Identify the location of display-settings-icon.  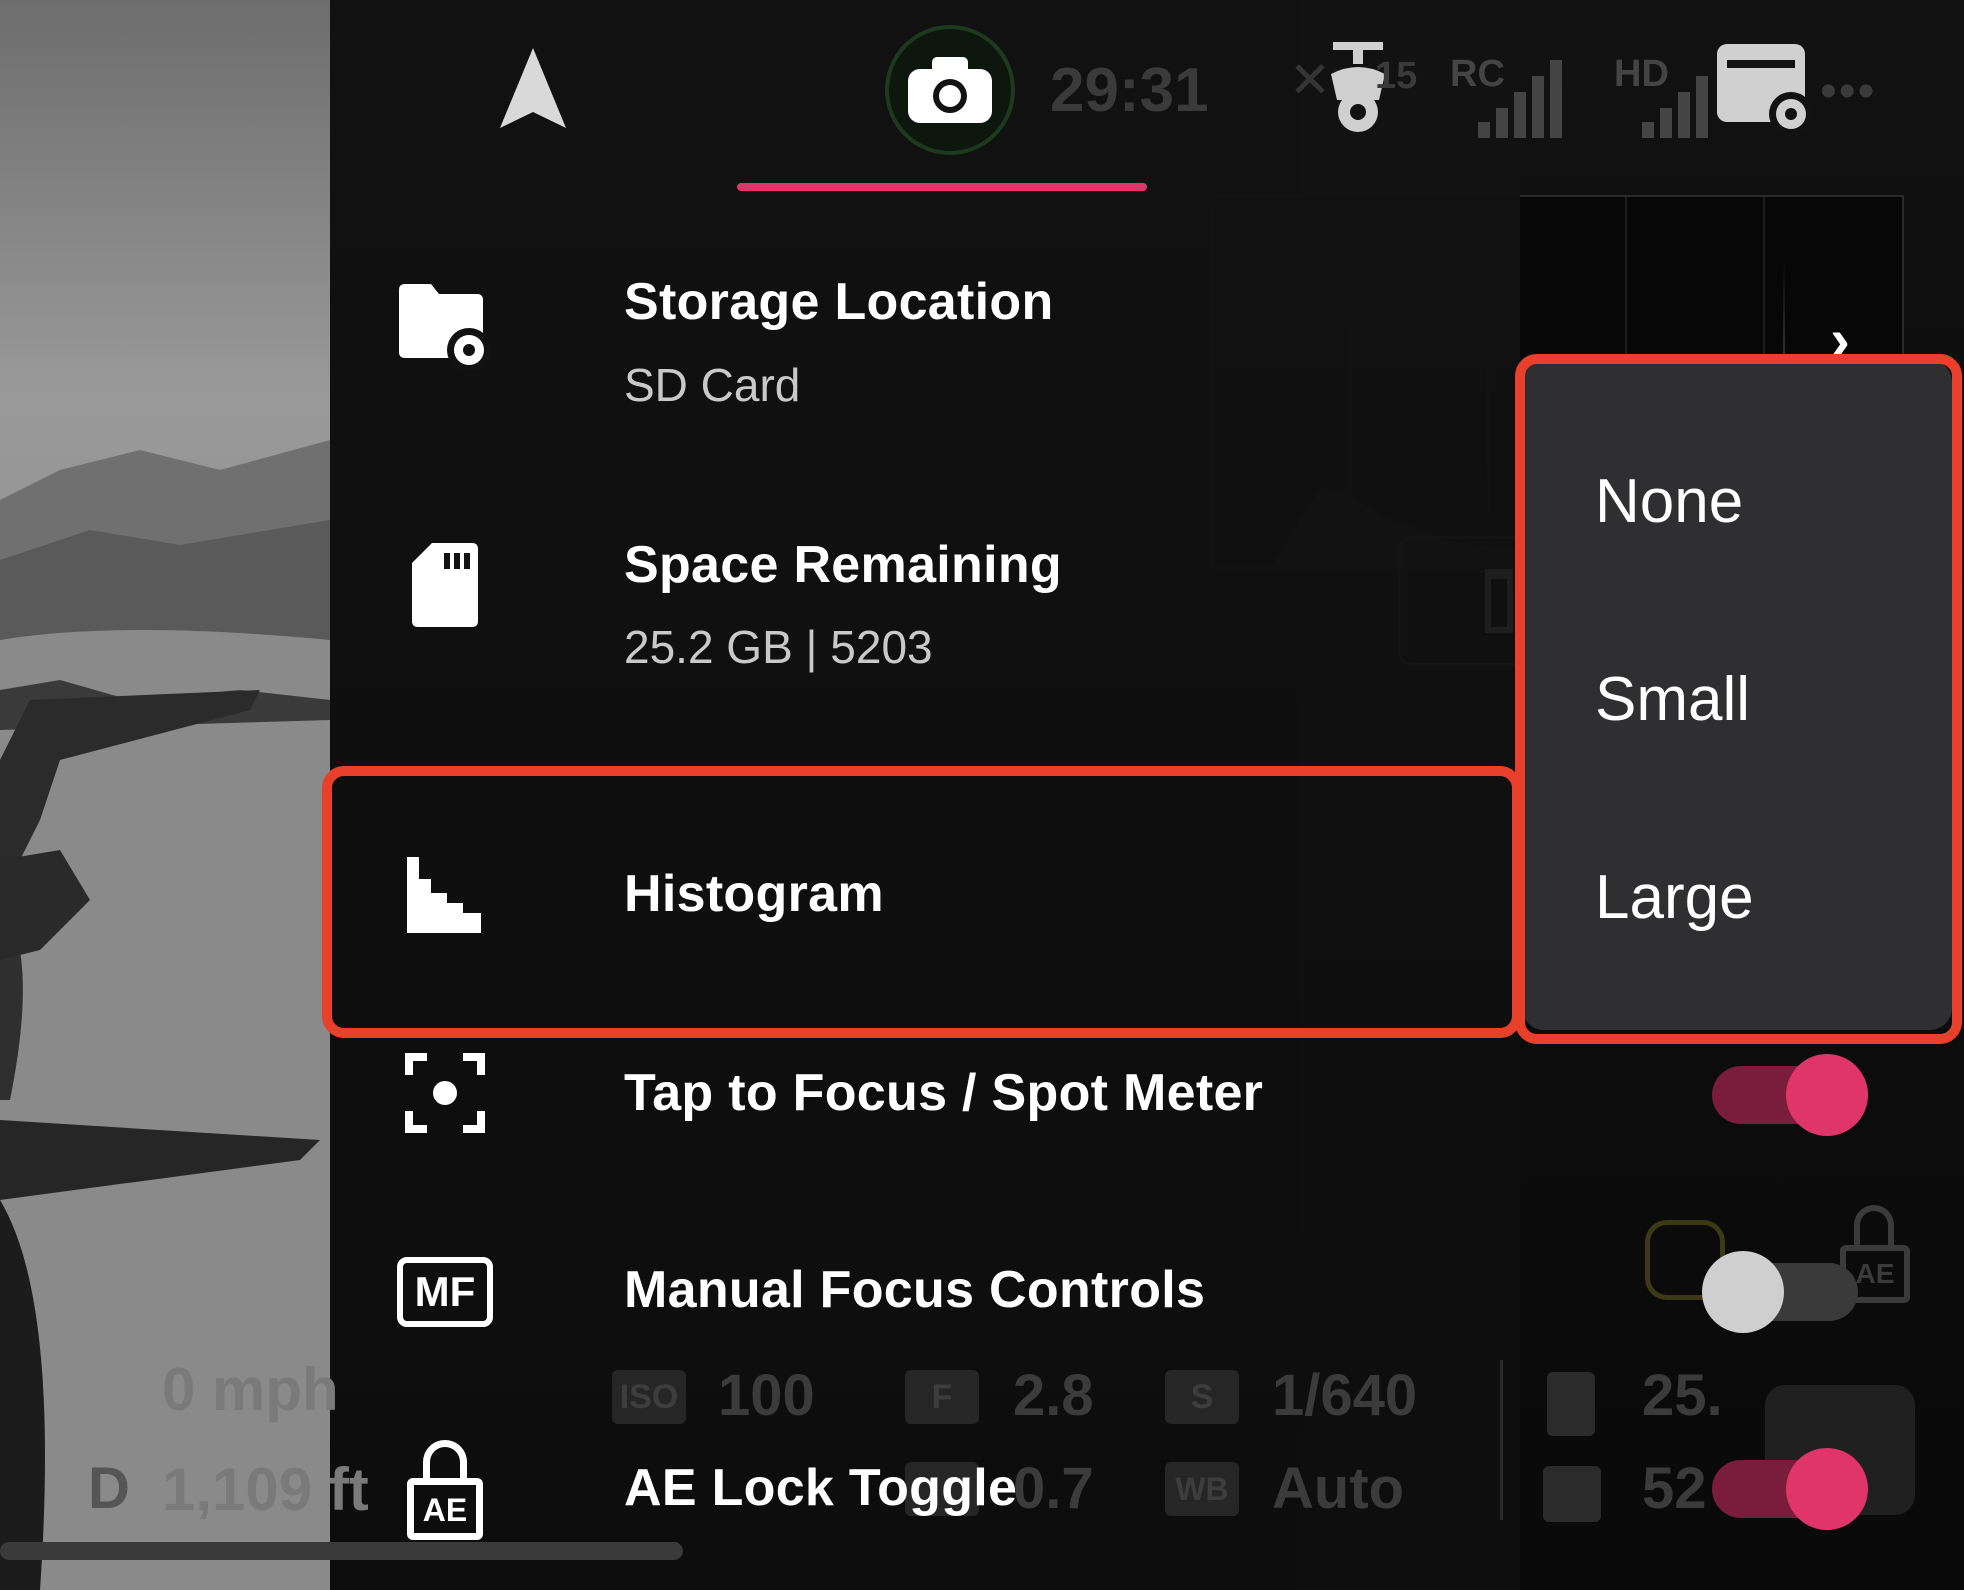
(1767, 90).